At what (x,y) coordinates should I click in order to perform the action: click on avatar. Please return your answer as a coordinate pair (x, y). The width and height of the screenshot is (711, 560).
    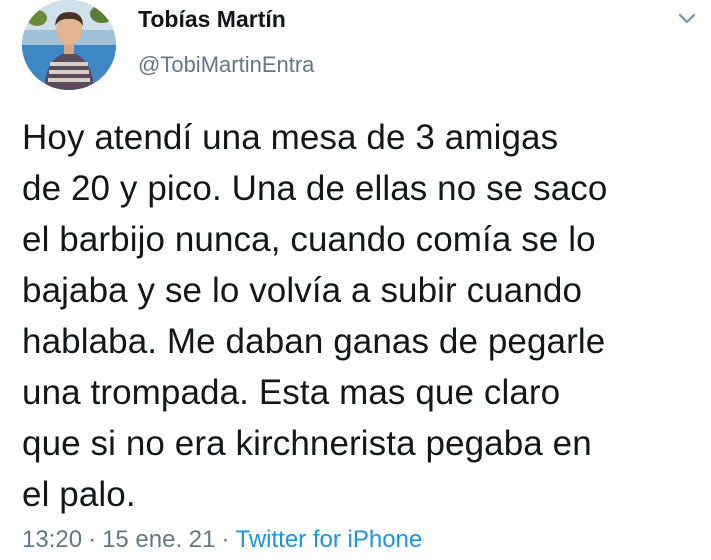
    Looking at the image, I should click on (69, 45).